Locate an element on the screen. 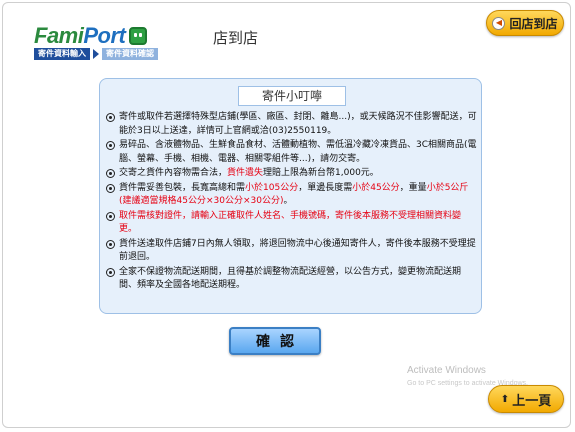  breadcrumb-step-input: 寄件資料輸入 is located at coordinates (62, 54).